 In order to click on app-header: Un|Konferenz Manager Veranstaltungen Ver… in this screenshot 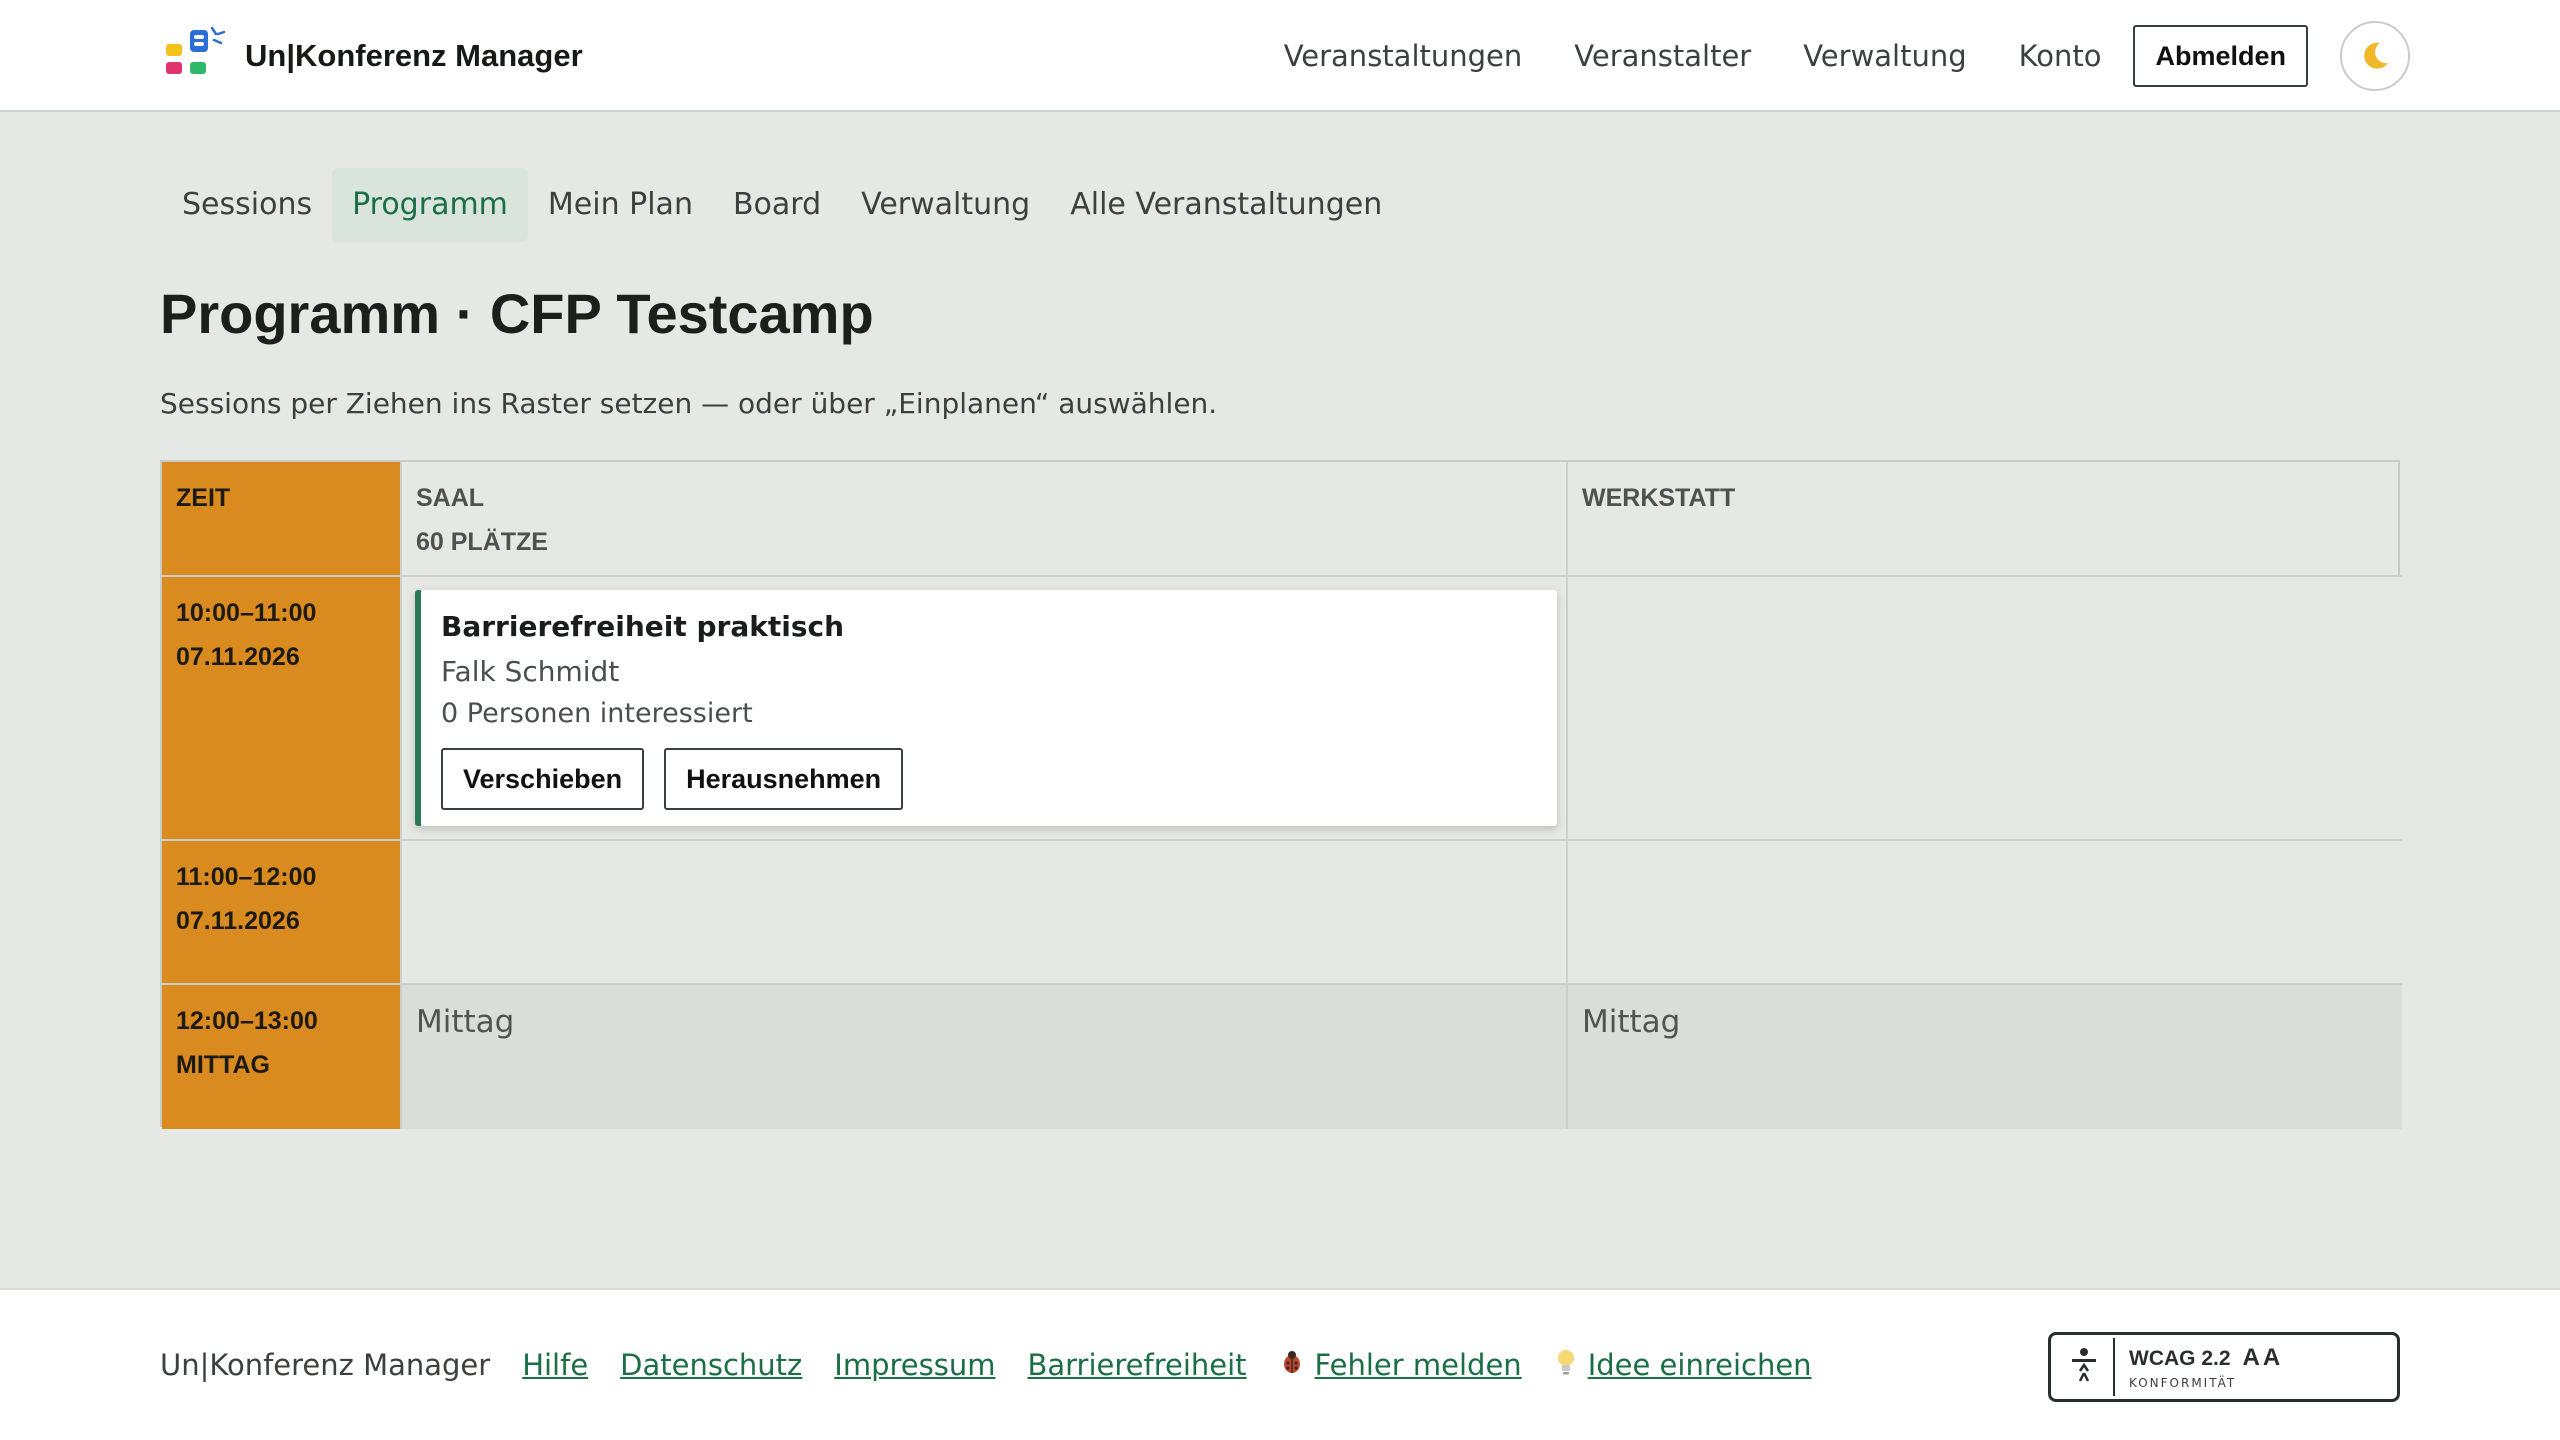, I will do `click(1280, 56)`.